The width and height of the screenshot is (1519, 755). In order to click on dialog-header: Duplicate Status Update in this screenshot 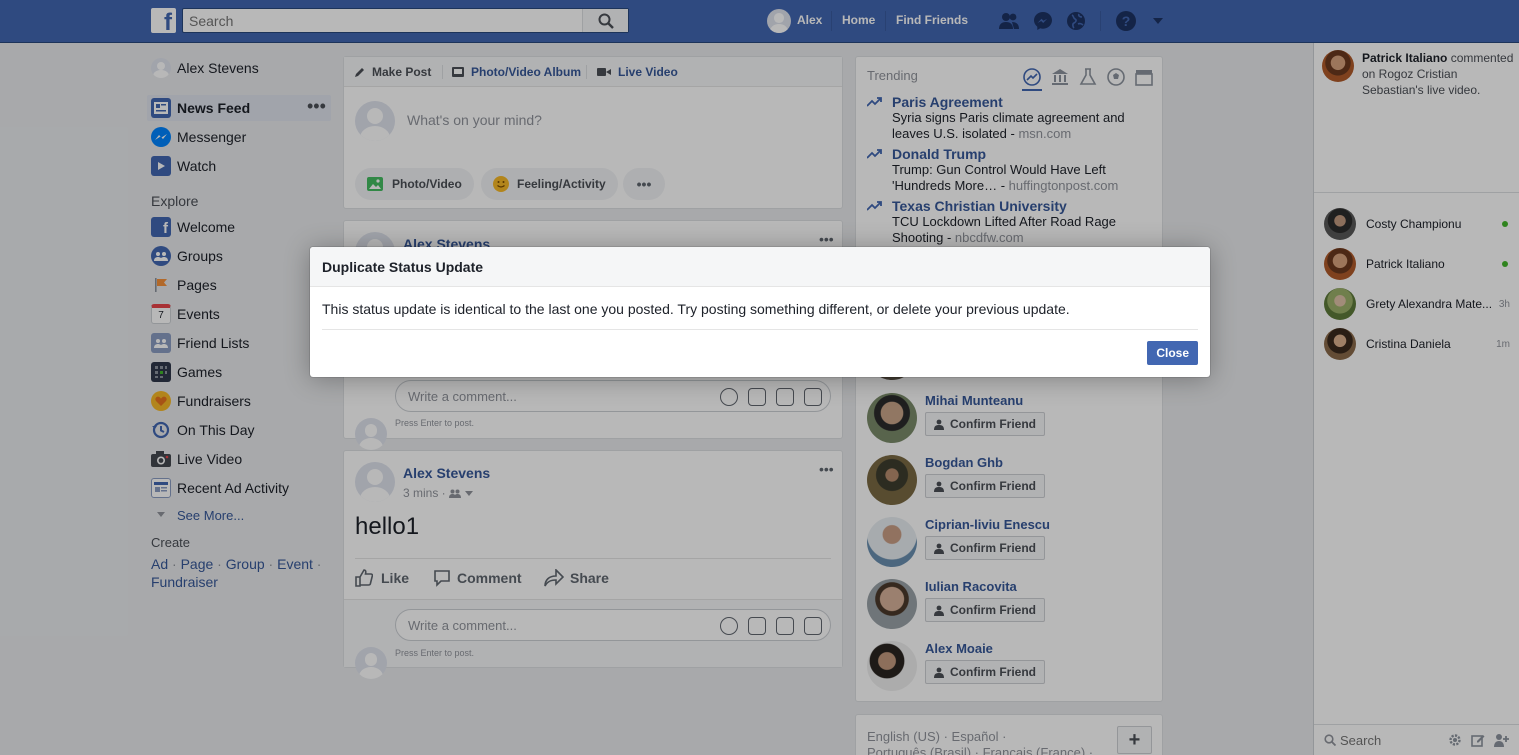, I will do `click(760, 267)`.